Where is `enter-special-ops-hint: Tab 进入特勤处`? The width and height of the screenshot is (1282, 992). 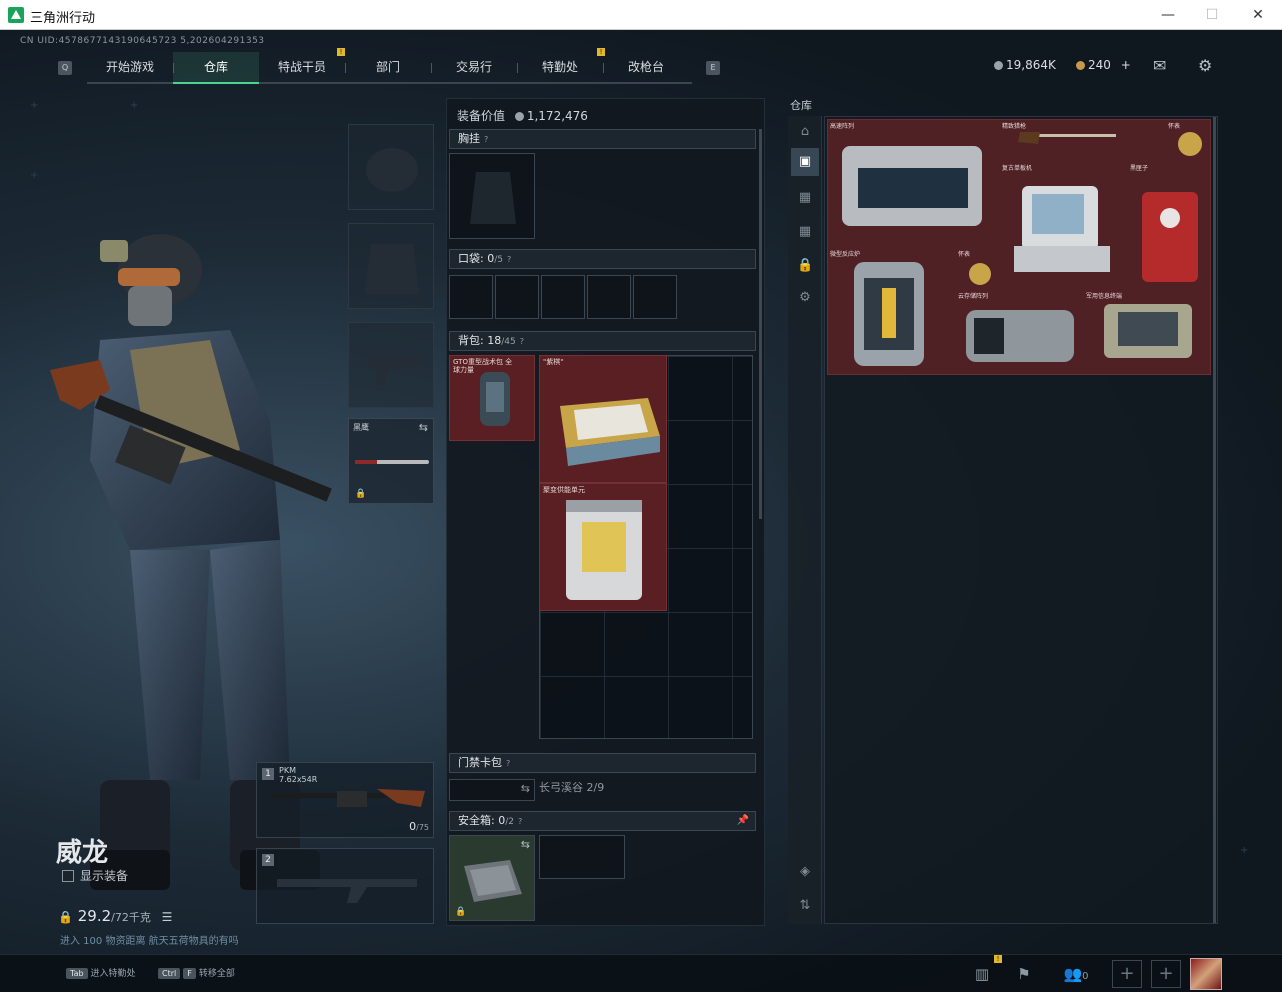 enter-special-ops-hint: Tab 进入特勤处 is located at coordinates (101, 972).